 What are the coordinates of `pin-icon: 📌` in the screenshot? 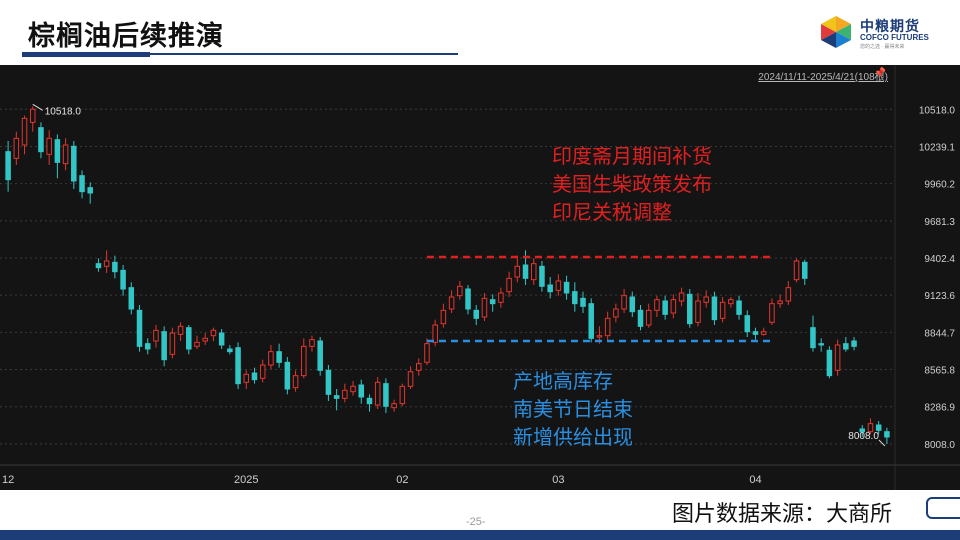 It's located at (880, 73).